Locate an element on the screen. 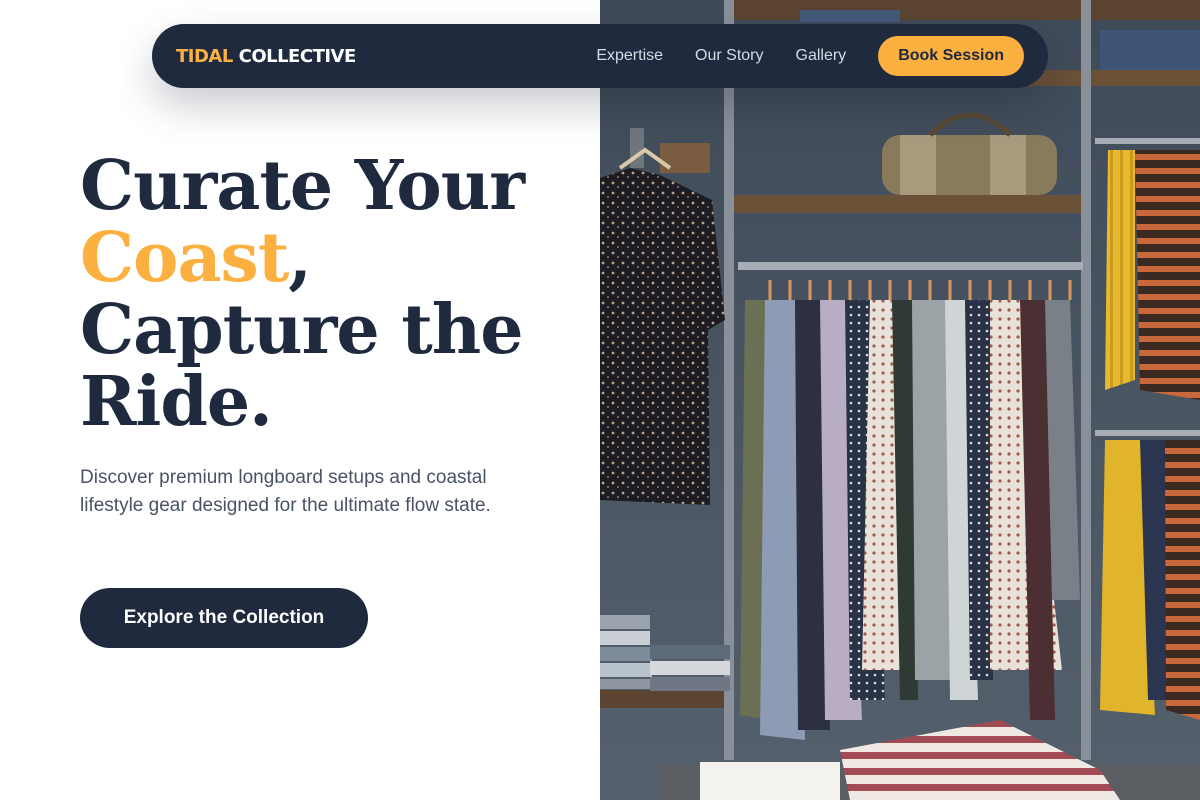 The height and width of the screenshot is (800, 1200). hero-title-accent: Coast is located at coordinates (184, 258).